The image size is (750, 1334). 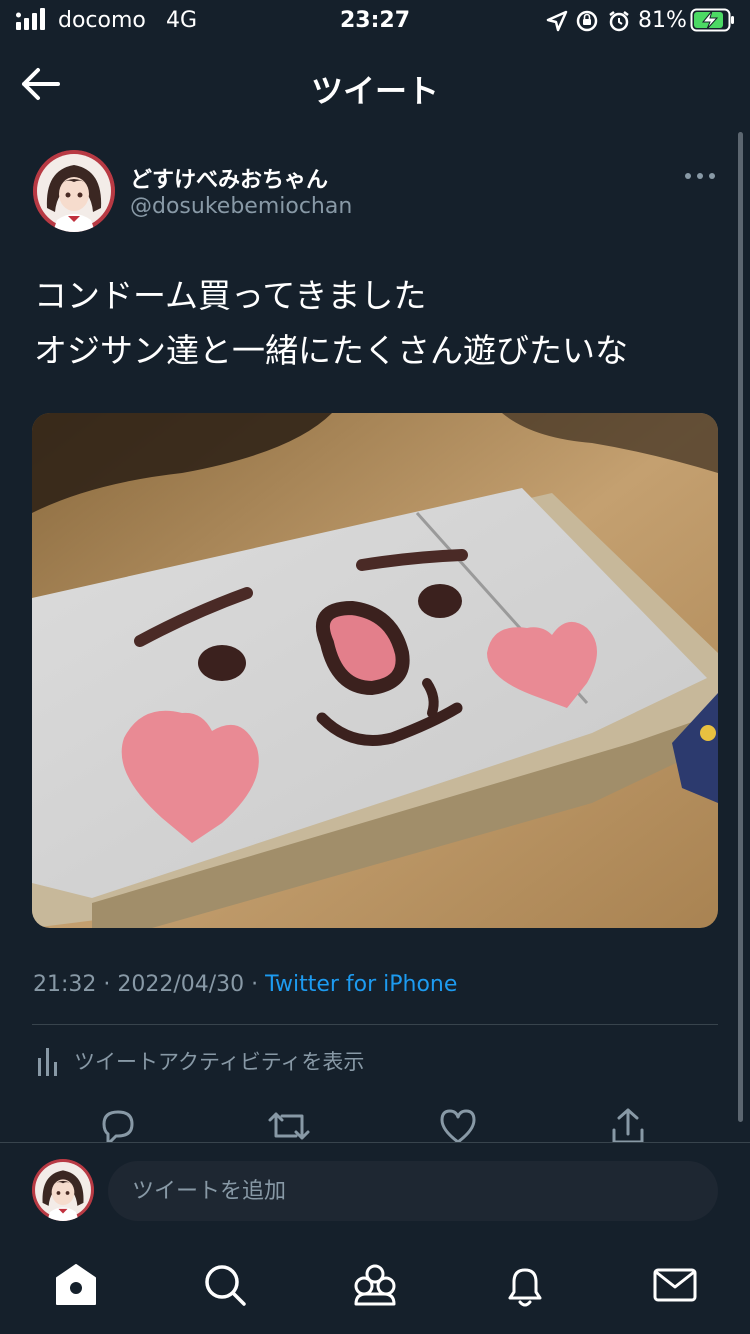 I want to click on location-icon, so click(x=557, y=21).